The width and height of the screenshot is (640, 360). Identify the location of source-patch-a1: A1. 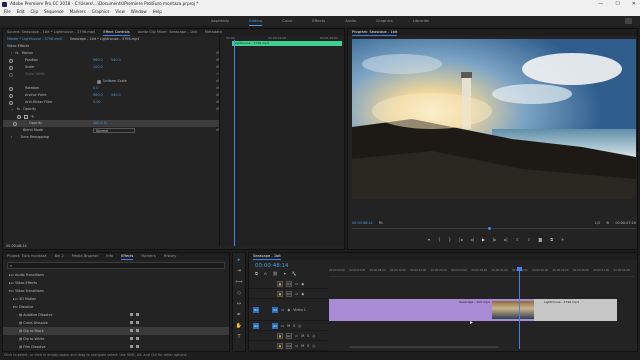
(256, 325).